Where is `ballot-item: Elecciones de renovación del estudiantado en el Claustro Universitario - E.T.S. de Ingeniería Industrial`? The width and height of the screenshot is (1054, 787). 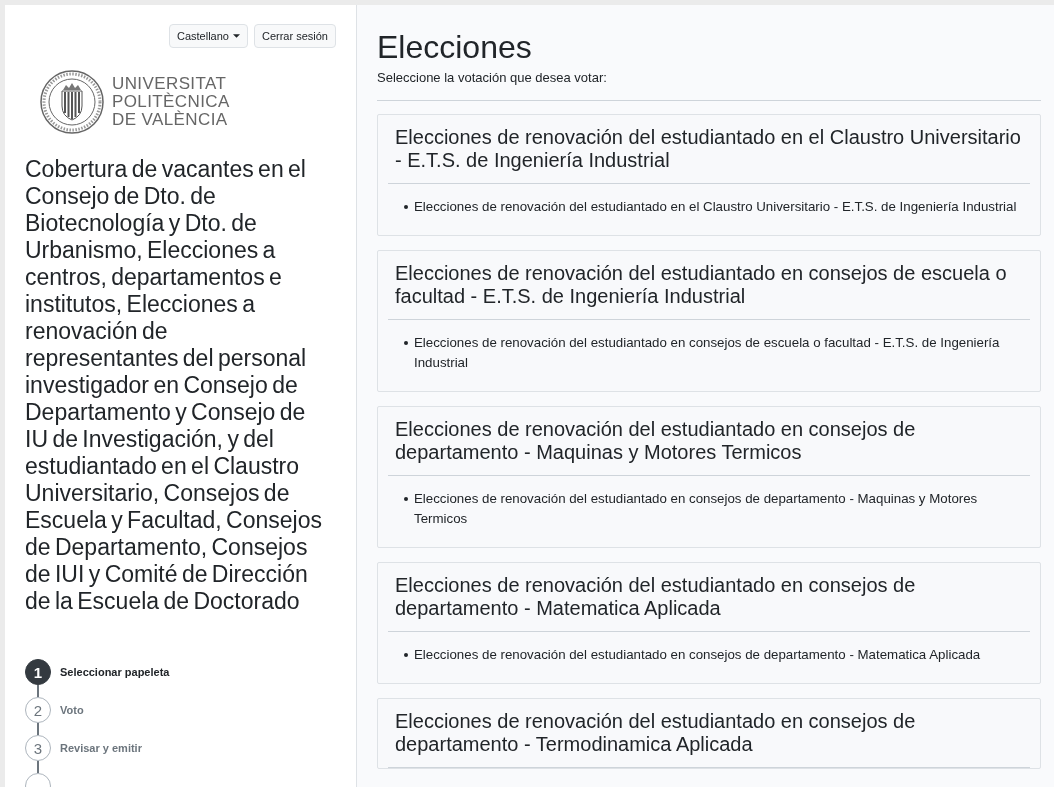
ballot-item: Elecciones de renovación del estudiantado en el Claustro Universitario - E.T.S. de Ingeniería Industrial is located at coordinates (715, 207).